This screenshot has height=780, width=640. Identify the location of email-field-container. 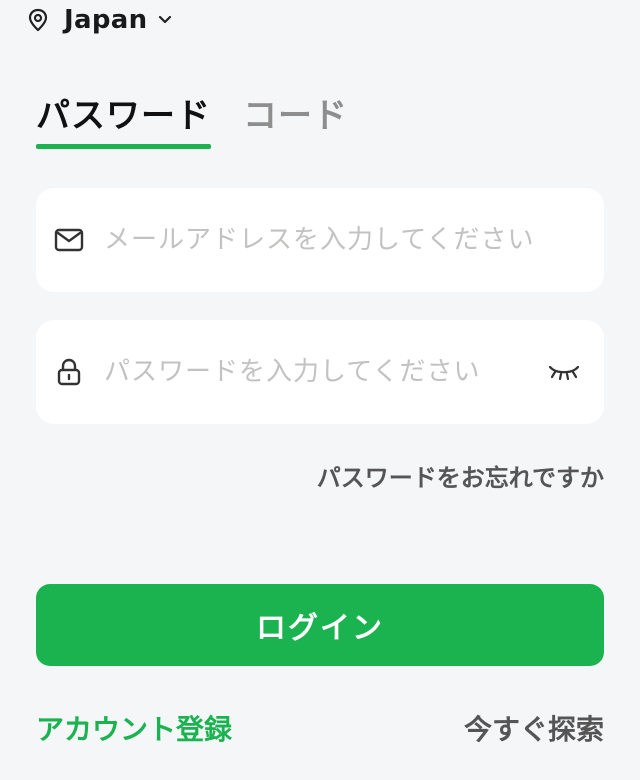
(320, 240).